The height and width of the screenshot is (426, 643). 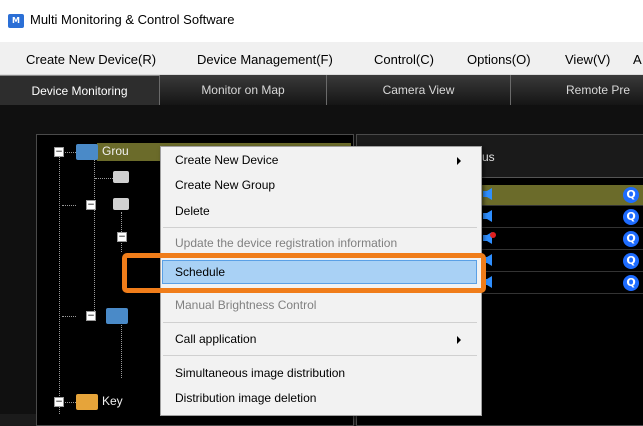 I want to click on speaker-muted-icon, so click(x=489, y=238).